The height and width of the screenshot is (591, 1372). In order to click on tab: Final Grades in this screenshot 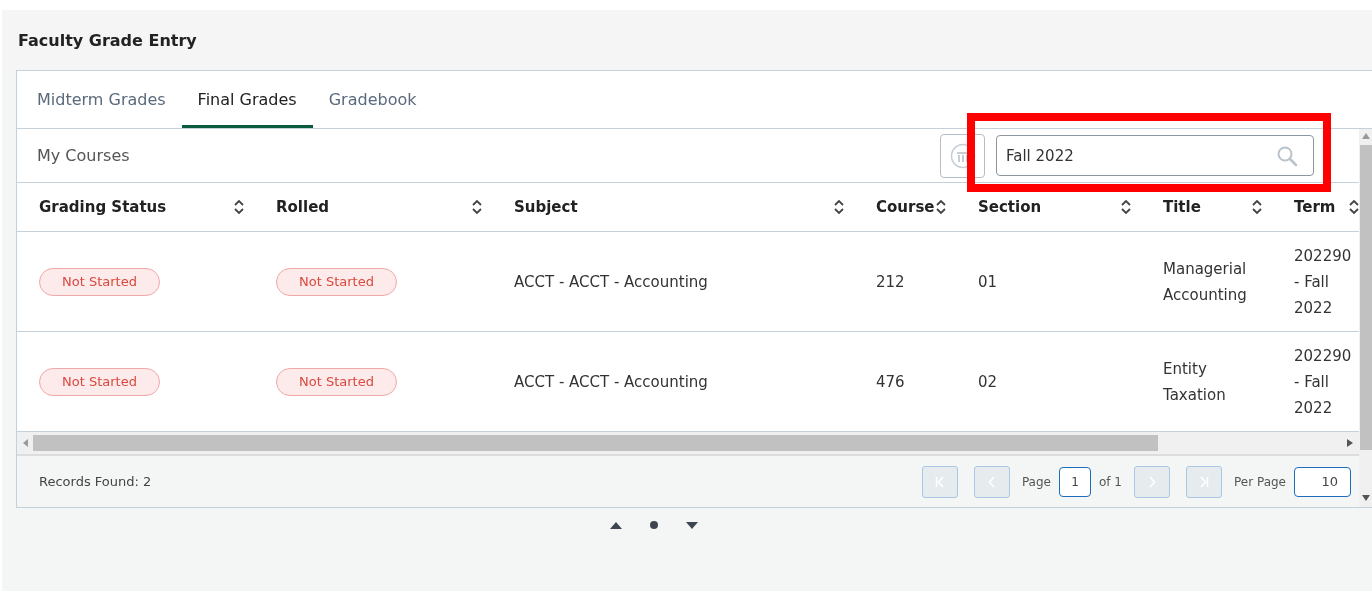, I will do `click(247, 99)`.